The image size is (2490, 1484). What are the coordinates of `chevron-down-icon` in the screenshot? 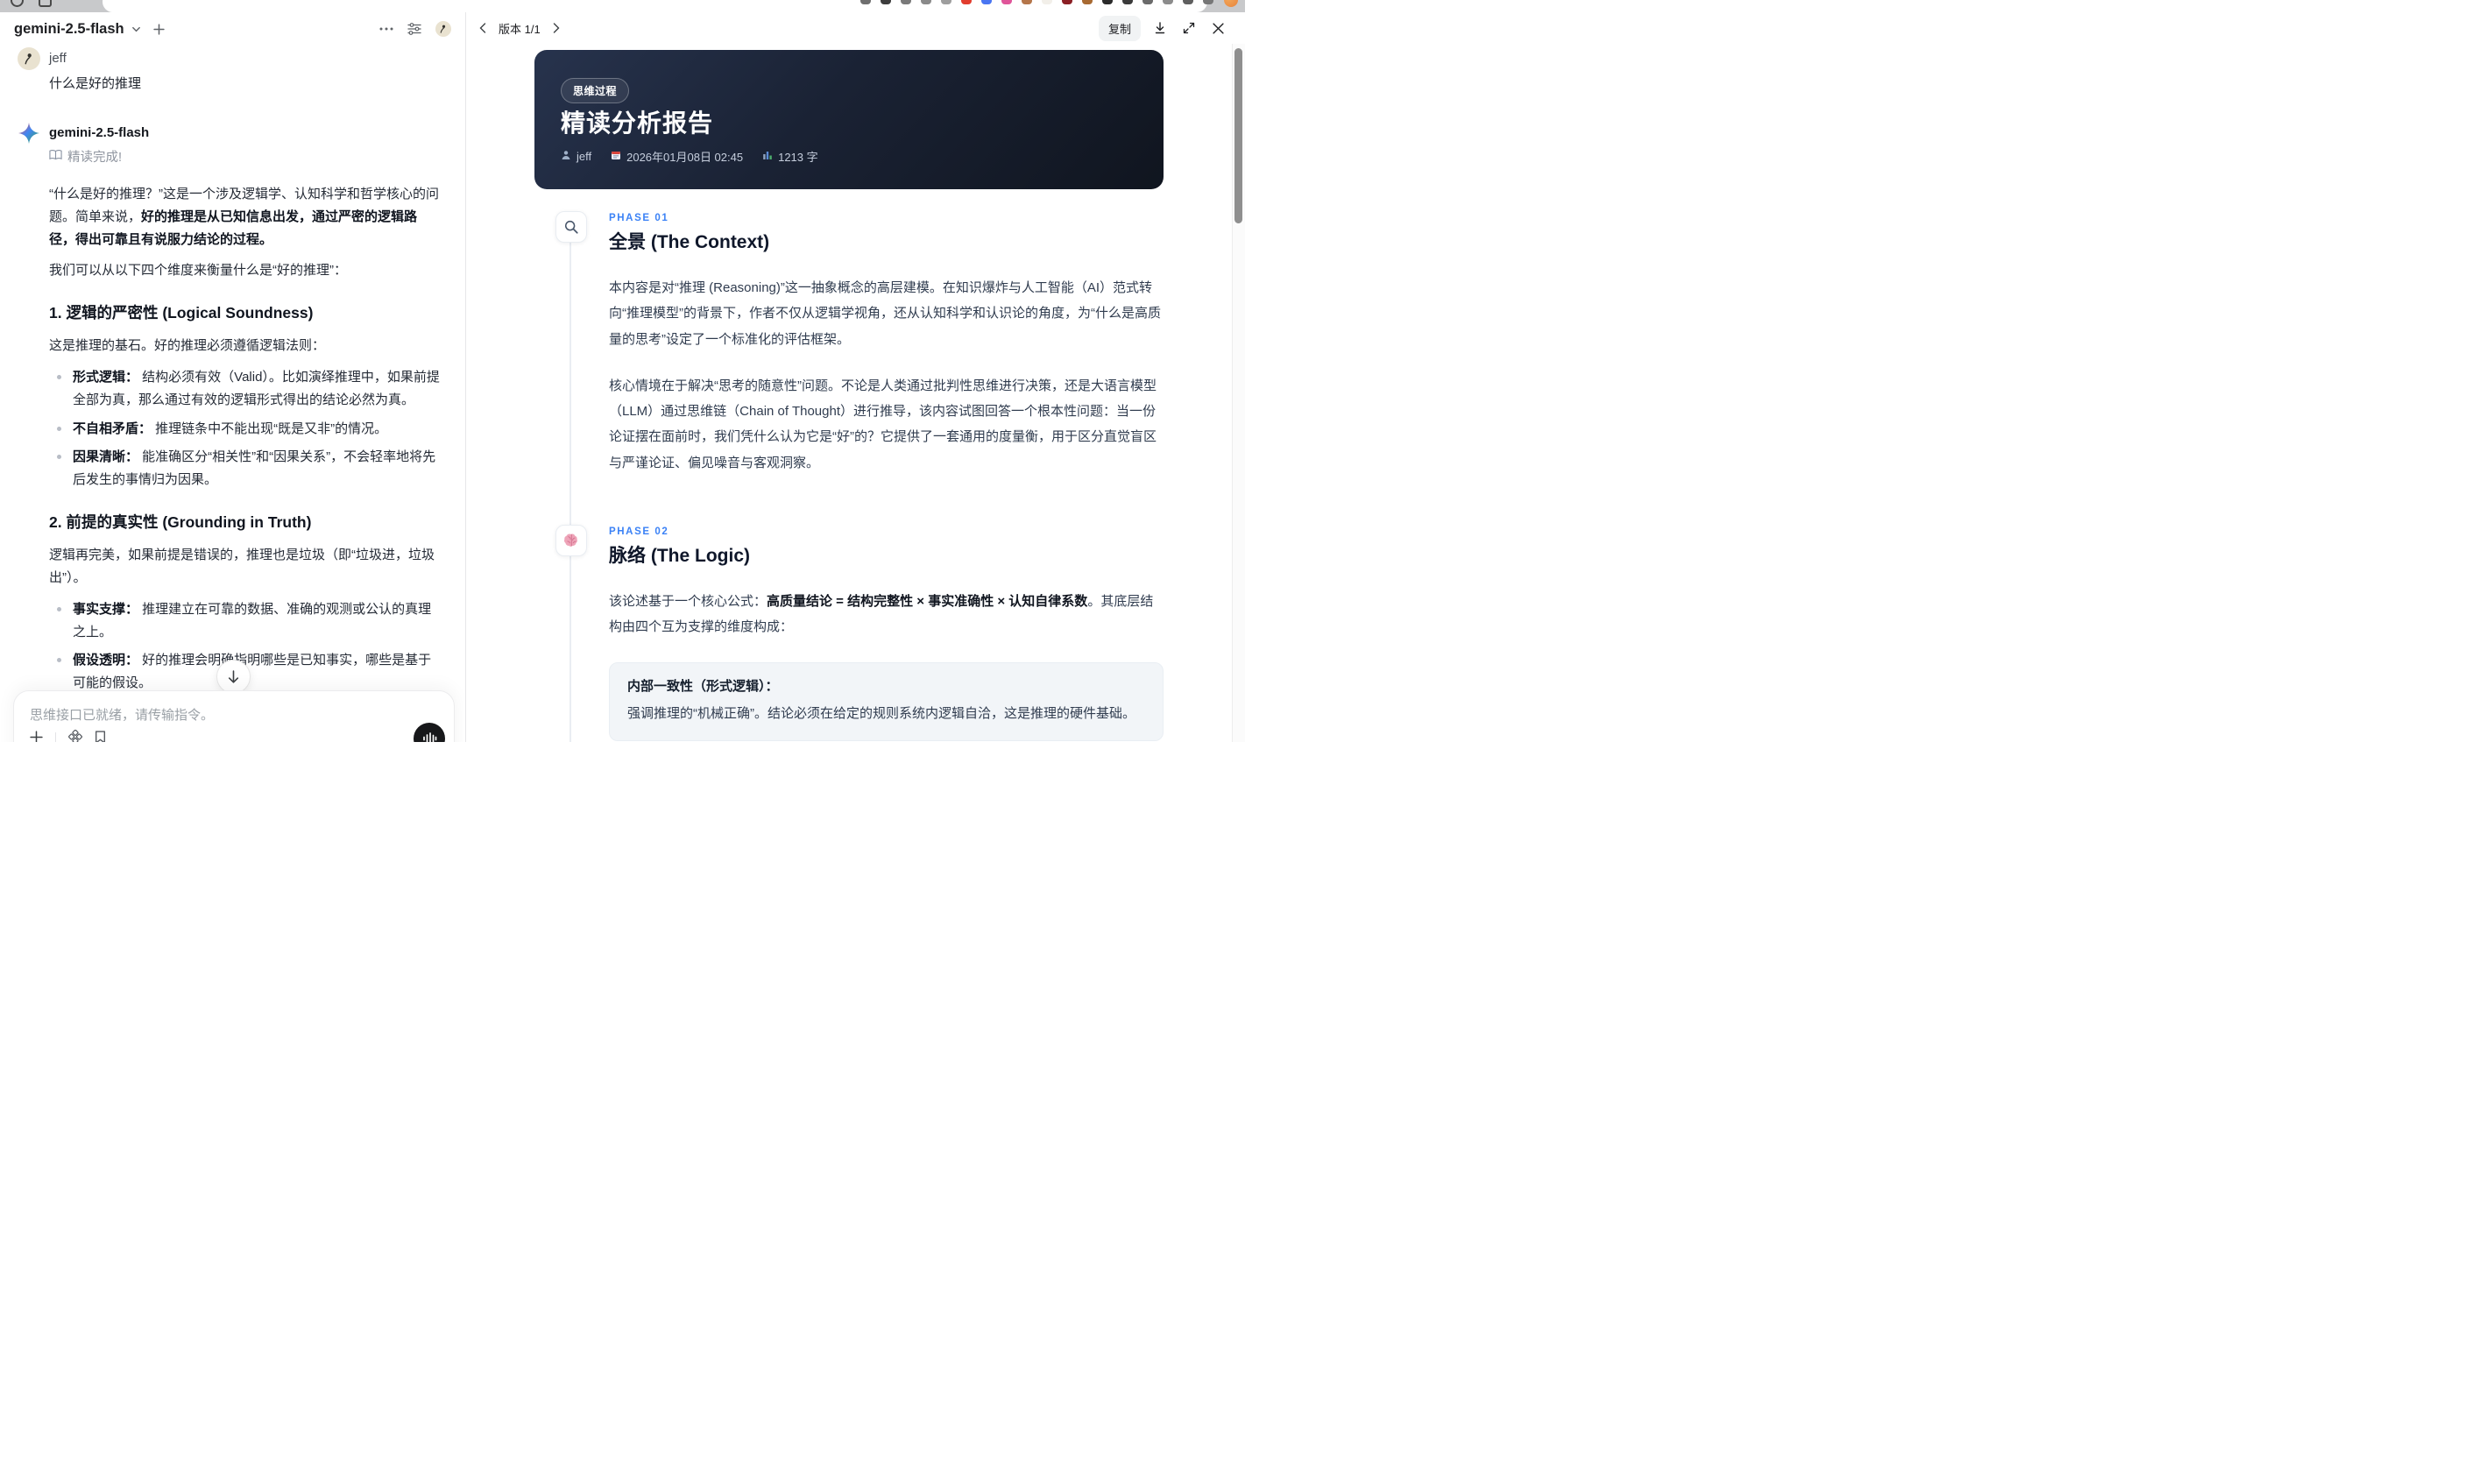 It's located at (136, 29).